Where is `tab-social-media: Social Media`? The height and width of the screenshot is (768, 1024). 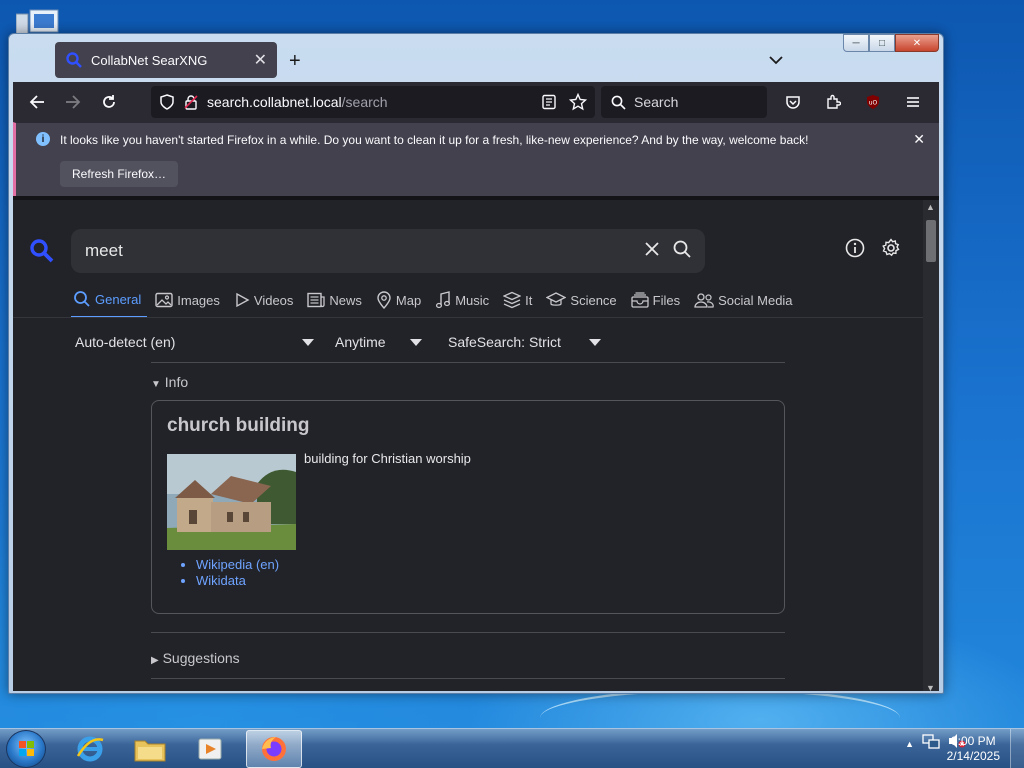 tab-social-media: Social Media is located at coordinates (745, 304).